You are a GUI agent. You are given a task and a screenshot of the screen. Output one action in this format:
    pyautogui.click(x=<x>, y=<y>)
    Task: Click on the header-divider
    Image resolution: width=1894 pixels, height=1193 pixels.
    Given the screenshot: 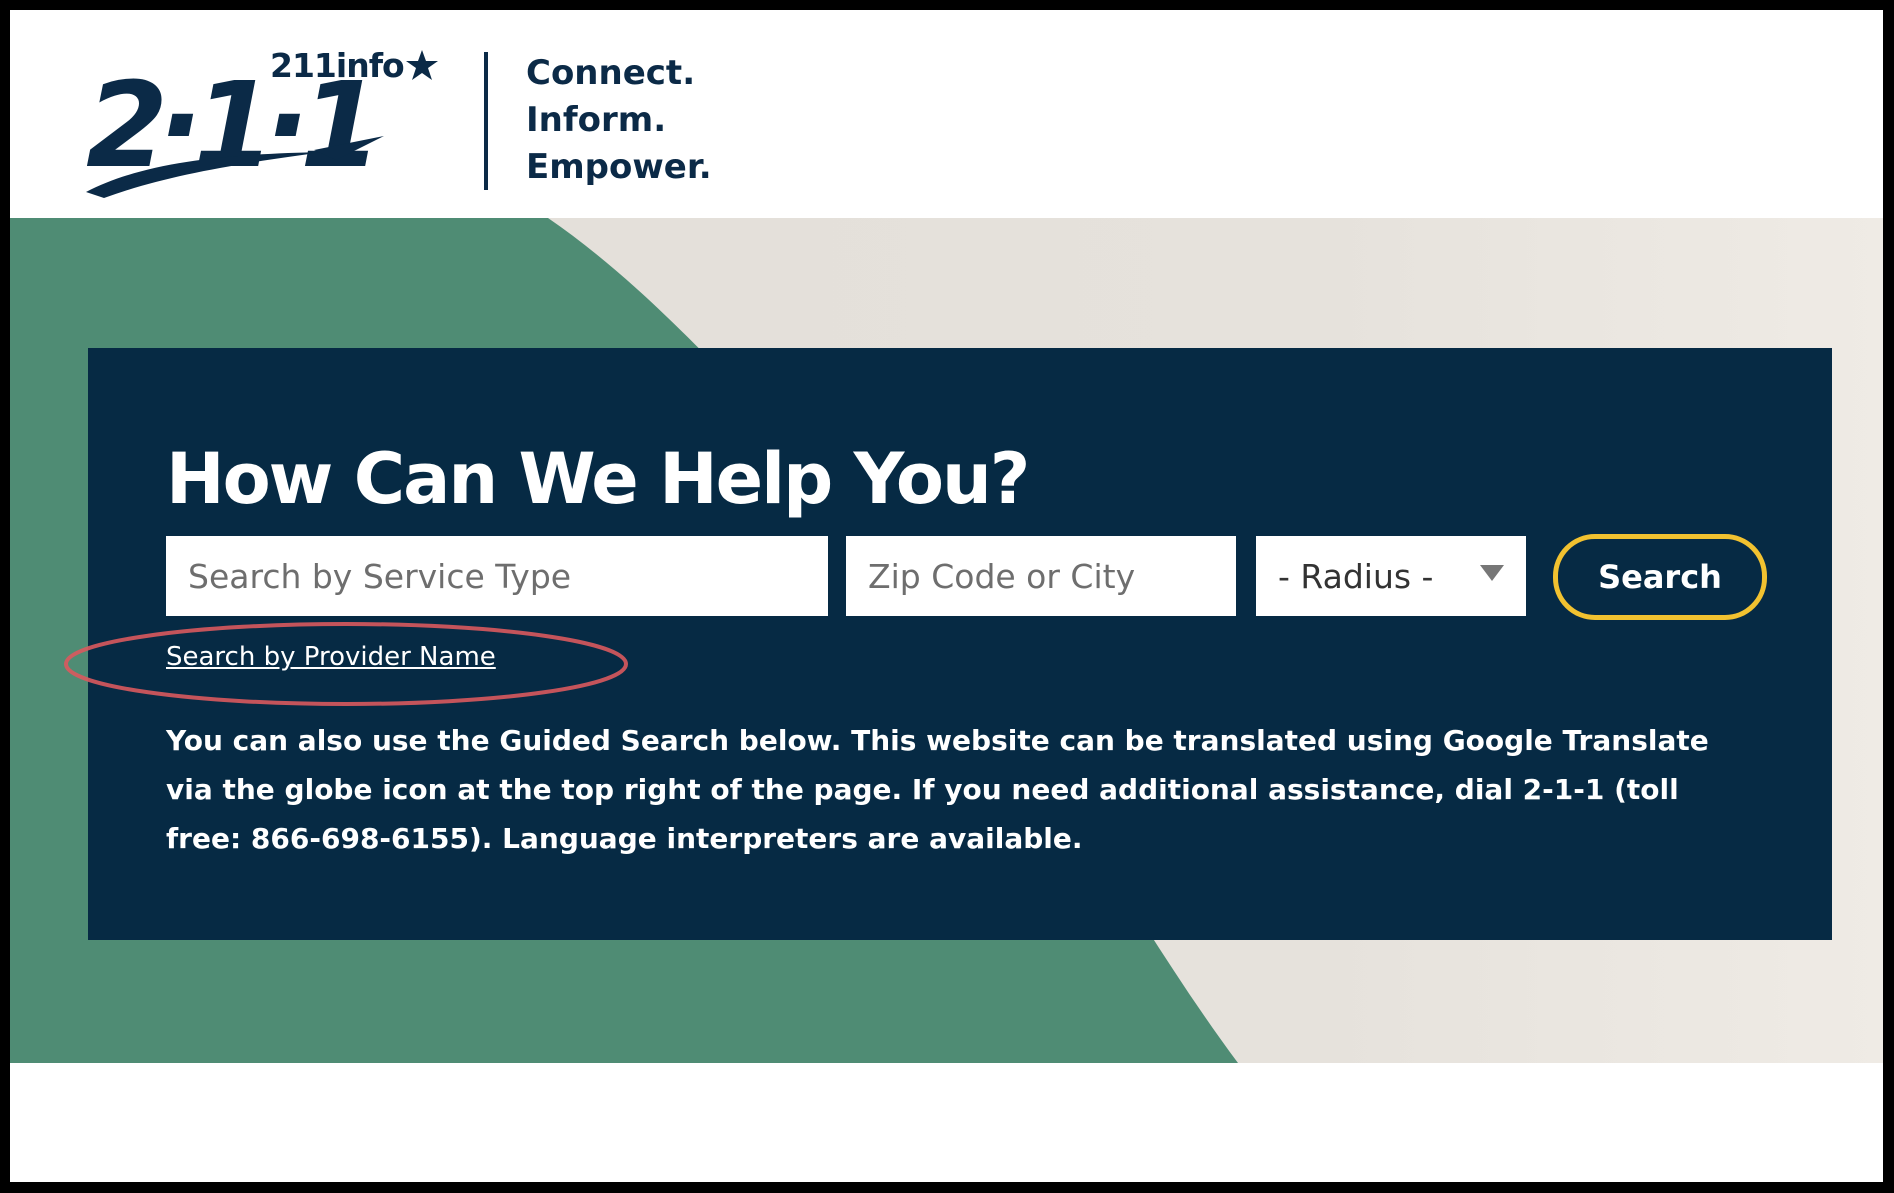 What is the action you would take?
    pyautogui.click(x=486, y=121)
    